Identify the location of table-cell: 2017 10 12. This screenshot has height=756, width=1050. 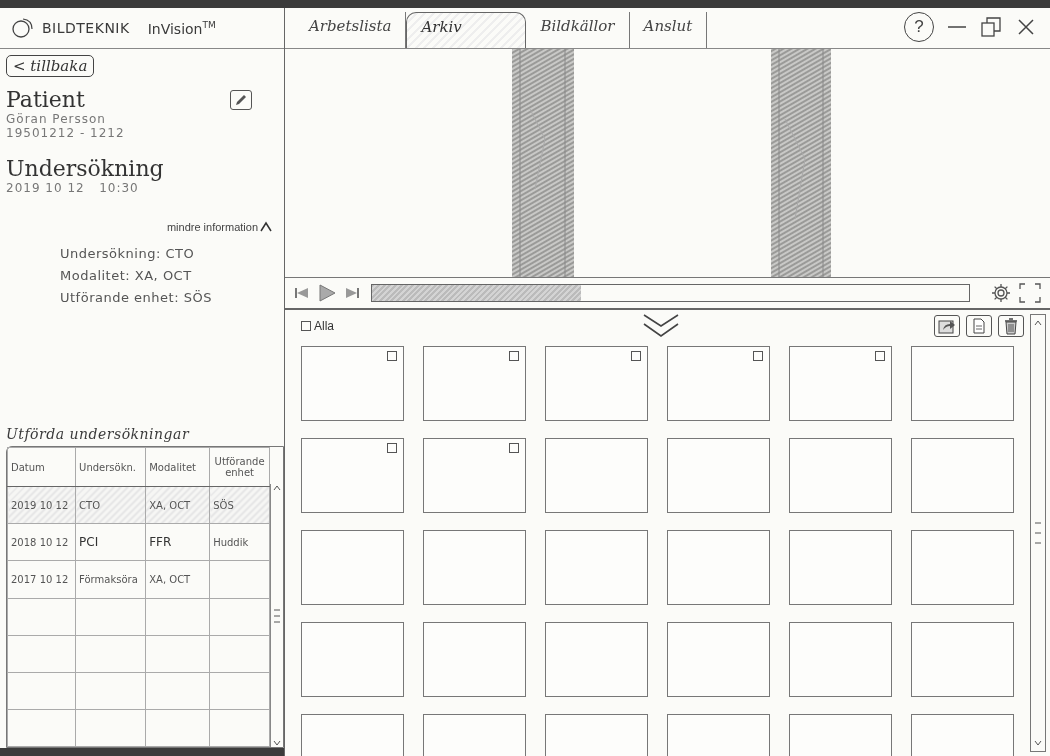
(41, 579).